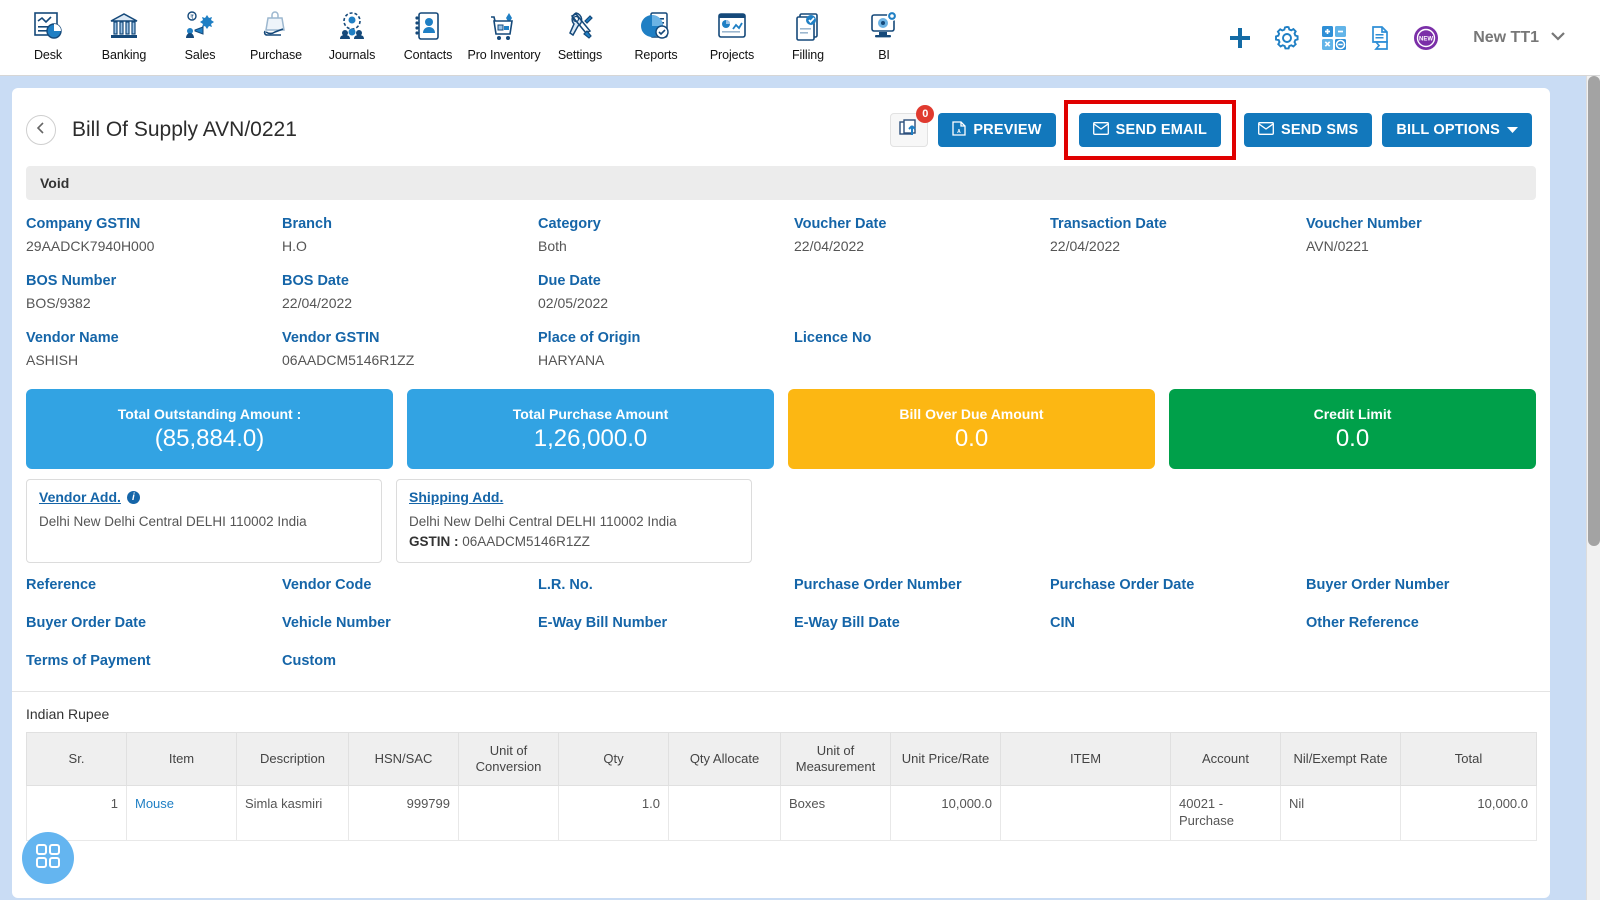 The height and width of the screenshot is (900, 1600). I want to click on nav-item-contacts: Contacts, so click(428, 31).